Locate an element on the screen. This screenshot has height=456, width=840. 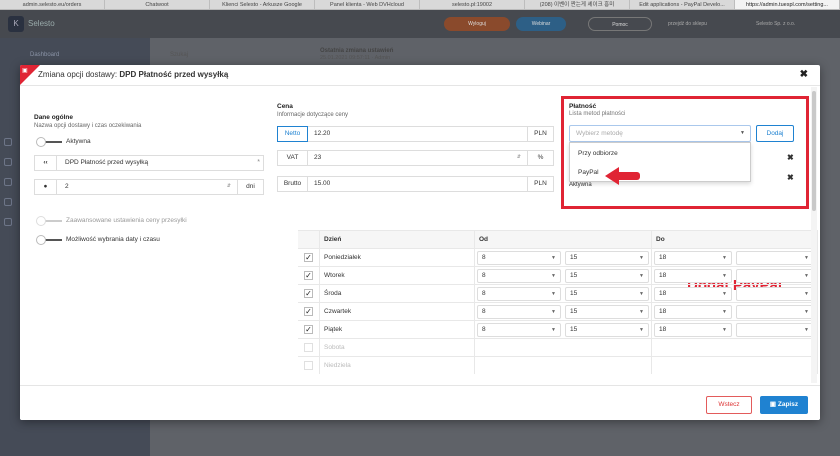
table-row: ✓ Piątek 8 ▼ 15 ▼ 18 ▼ ▼ is located at coordinates (558, 329).